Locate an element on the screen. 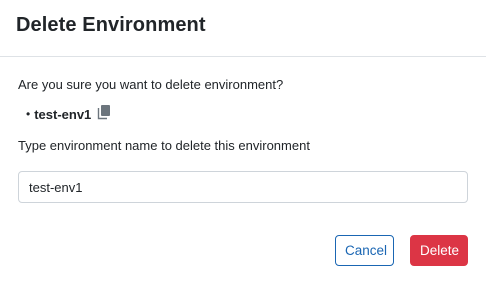 The width and height of the screenshot is (486, 285). environment-name-input is located at coordinates (243, 187).